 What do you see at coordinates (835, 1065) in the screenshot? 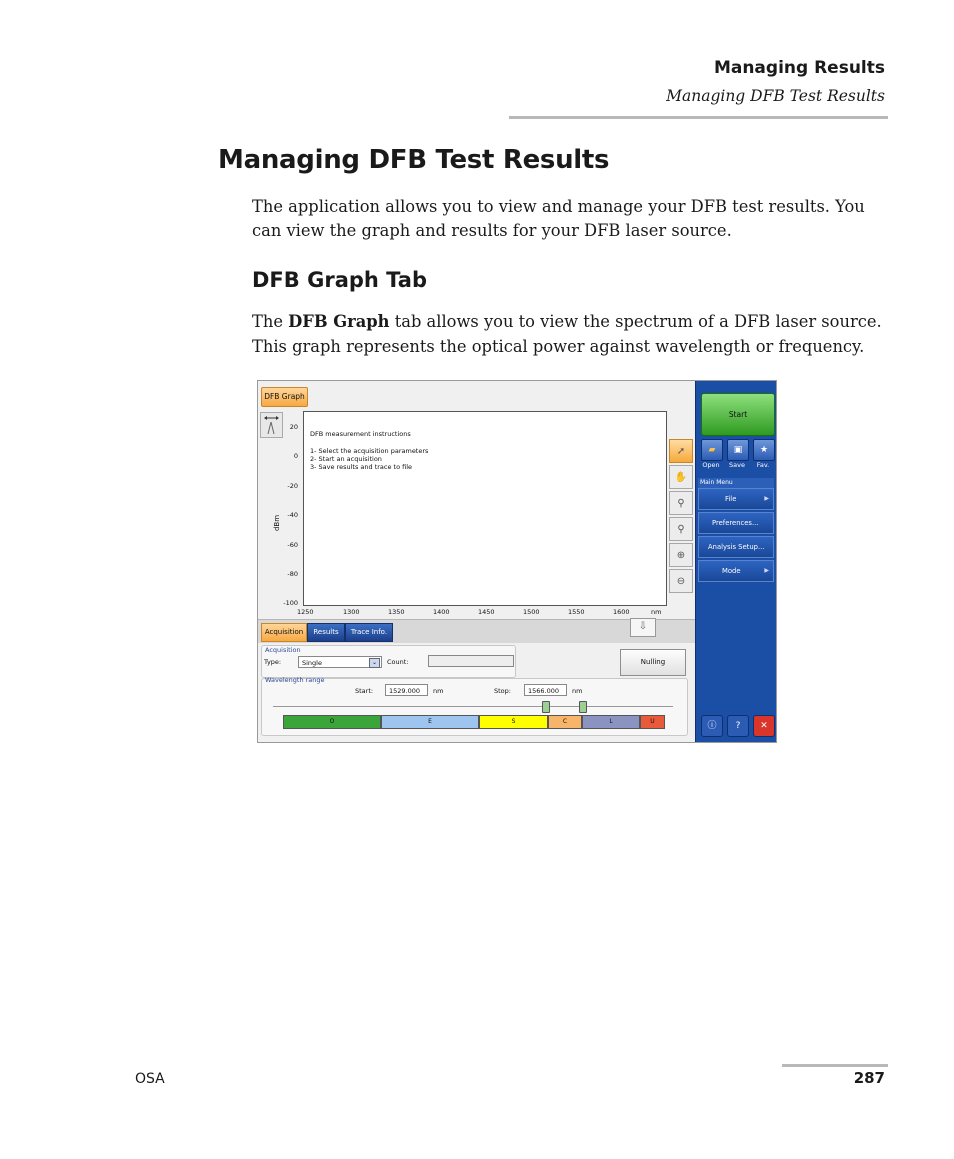
I see `footer-rule` at bounding box center [835, 1065].